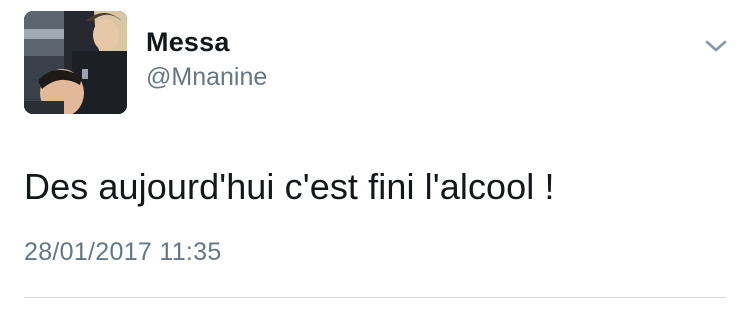  What do you see at coordinates (716, 46) in the screenshot?
I see `chevron-down-icon` at bounding box center [716, 46].